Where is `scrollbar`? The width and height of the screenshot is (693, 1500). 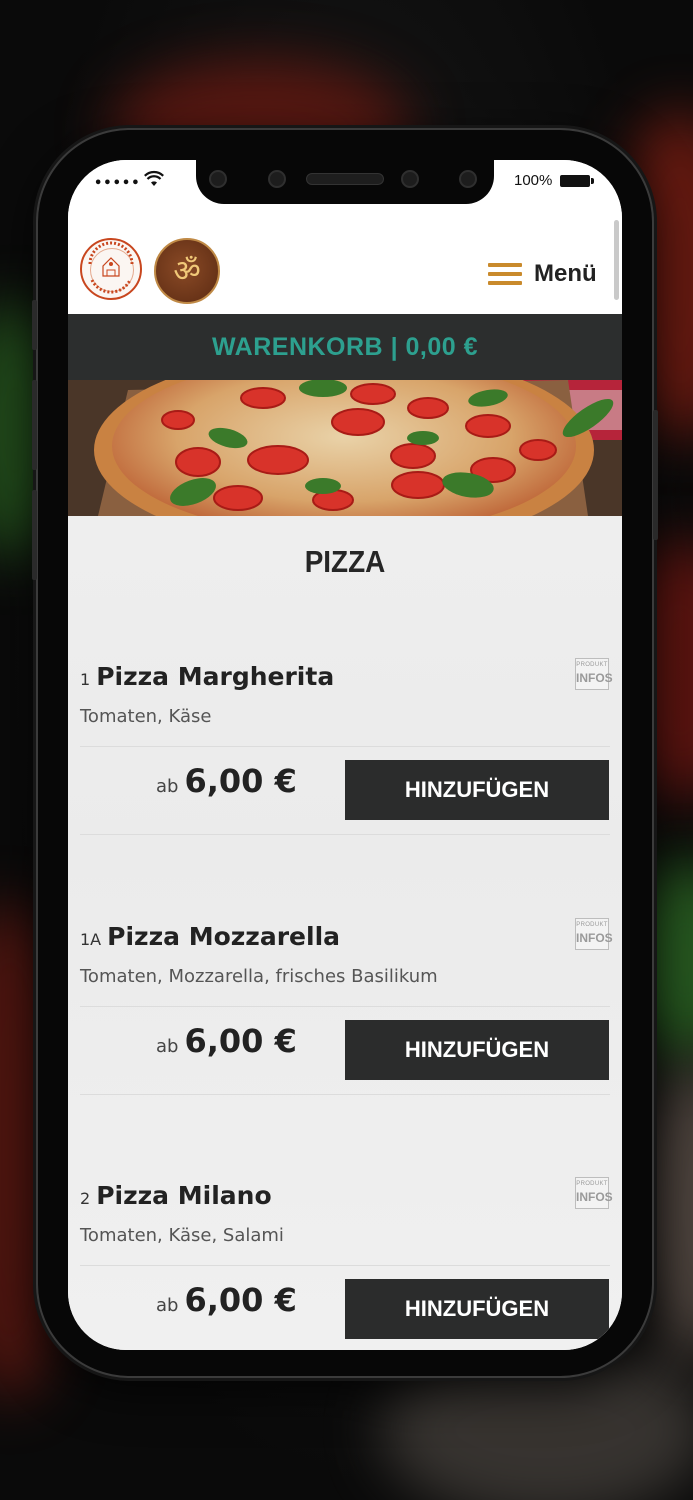 scrollbar is located at coordinates (616, 260).